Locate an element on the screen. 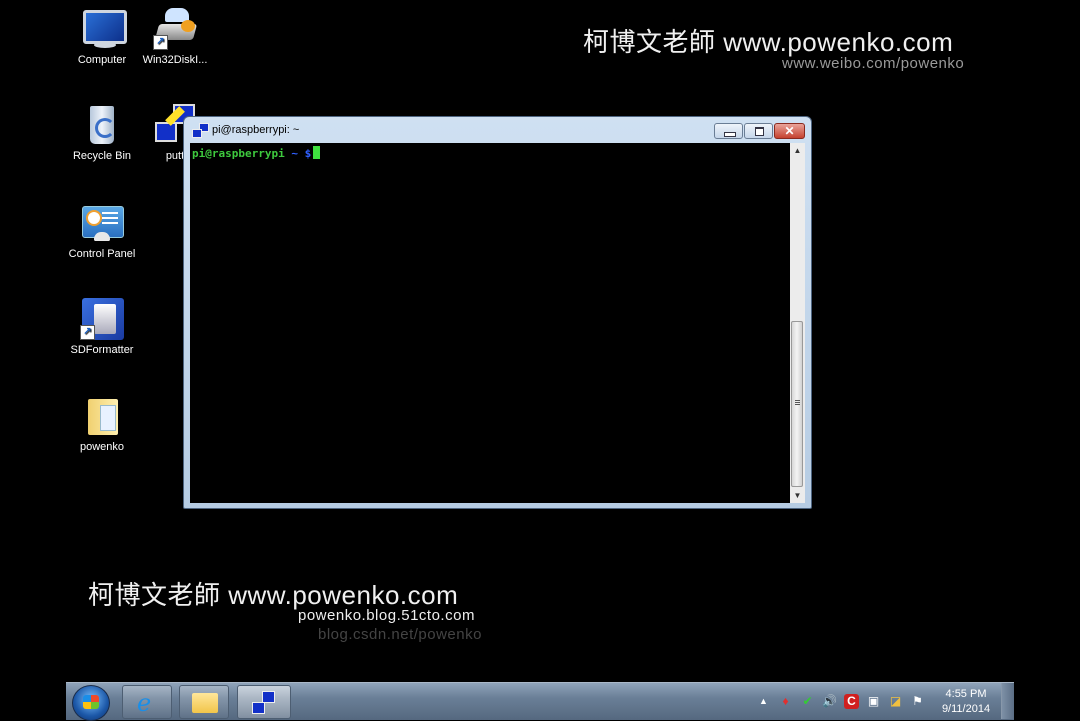 This screenshot has width=1080, height=721. fox-icon: ♦ is located at coordinates (785, 701).